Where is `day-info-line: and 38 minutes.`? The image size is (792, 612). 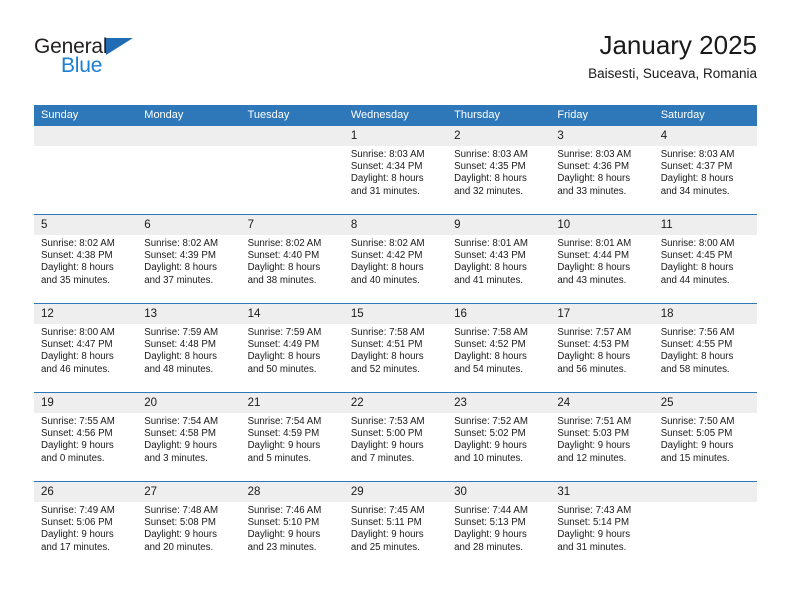 day-info-line: and 38 minutes. is located at coordinates (282, 280).